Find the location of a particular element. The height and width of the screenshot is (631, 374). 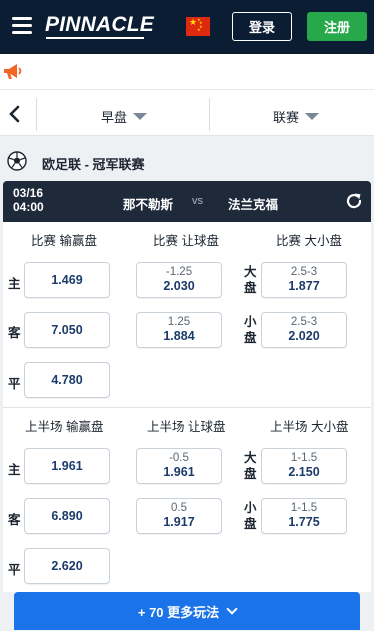

odds-price: 6.890 is located at coordinates (67, 515).